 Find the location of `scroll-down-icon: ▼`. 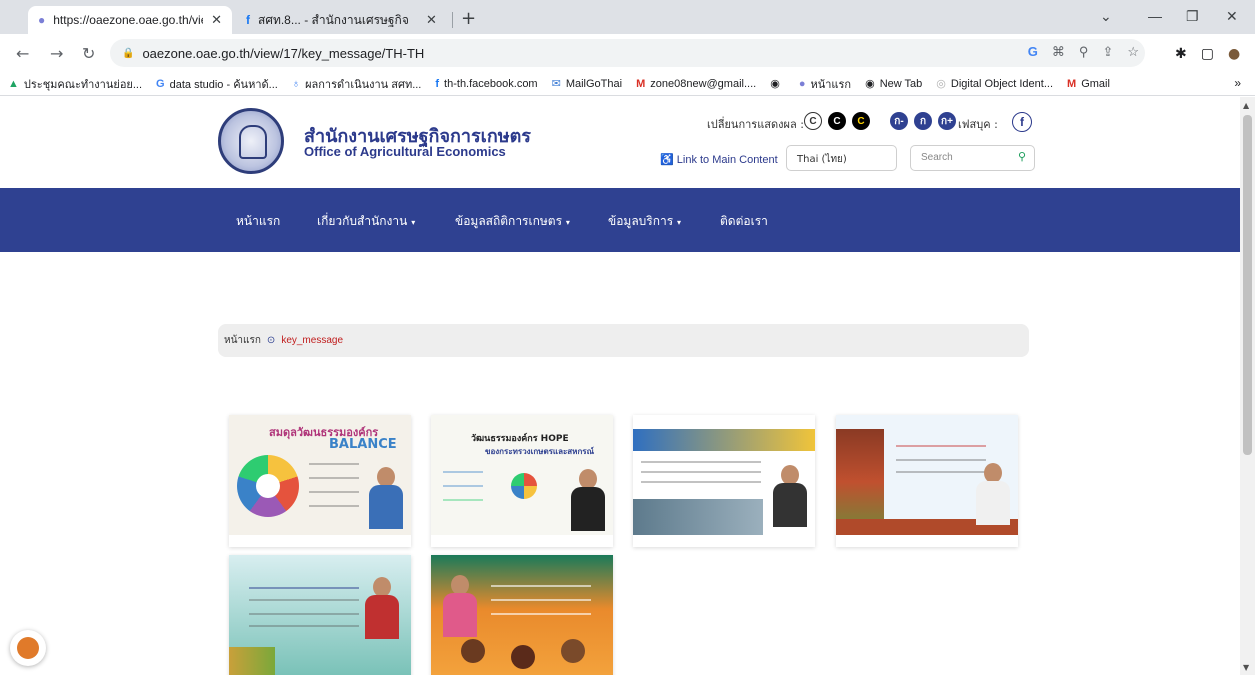

scroll-down-icon: ▼ is located at coordinates (1246, 667).